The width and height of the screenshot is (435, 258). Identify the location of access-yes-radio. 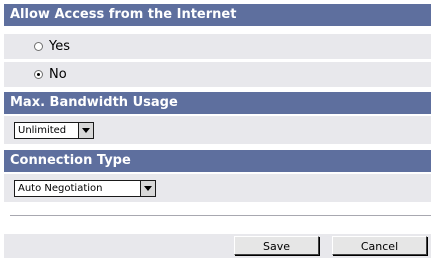
(38, 46).